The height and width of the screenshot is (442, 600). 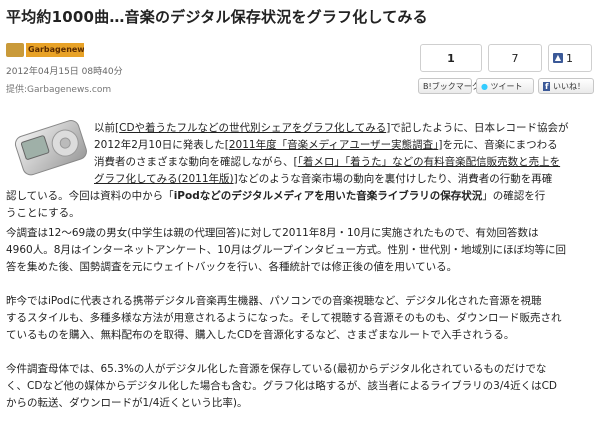 I want to click on facebook-icon: f, so click(x=547, y=86).